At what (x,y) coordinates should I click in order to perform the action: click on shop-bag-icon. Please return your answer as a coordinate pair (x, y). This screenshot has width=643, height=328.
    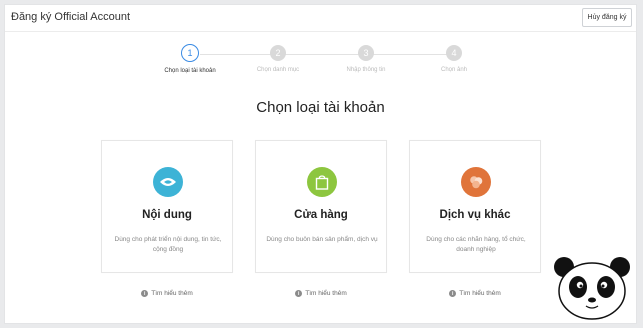
    Looking at the image, I should click on (322, 182).